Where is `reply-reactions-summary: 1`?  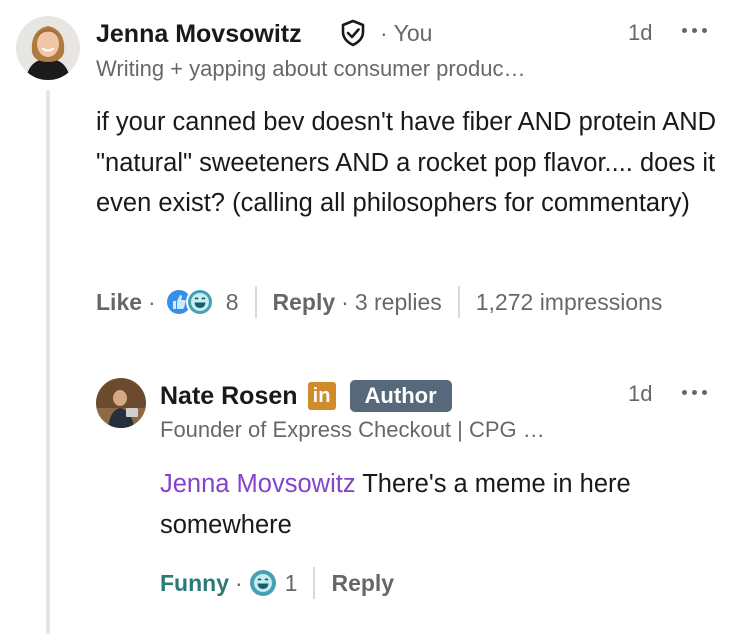
reply-reactions-summary: 1 is located at coordinates (273, 583).